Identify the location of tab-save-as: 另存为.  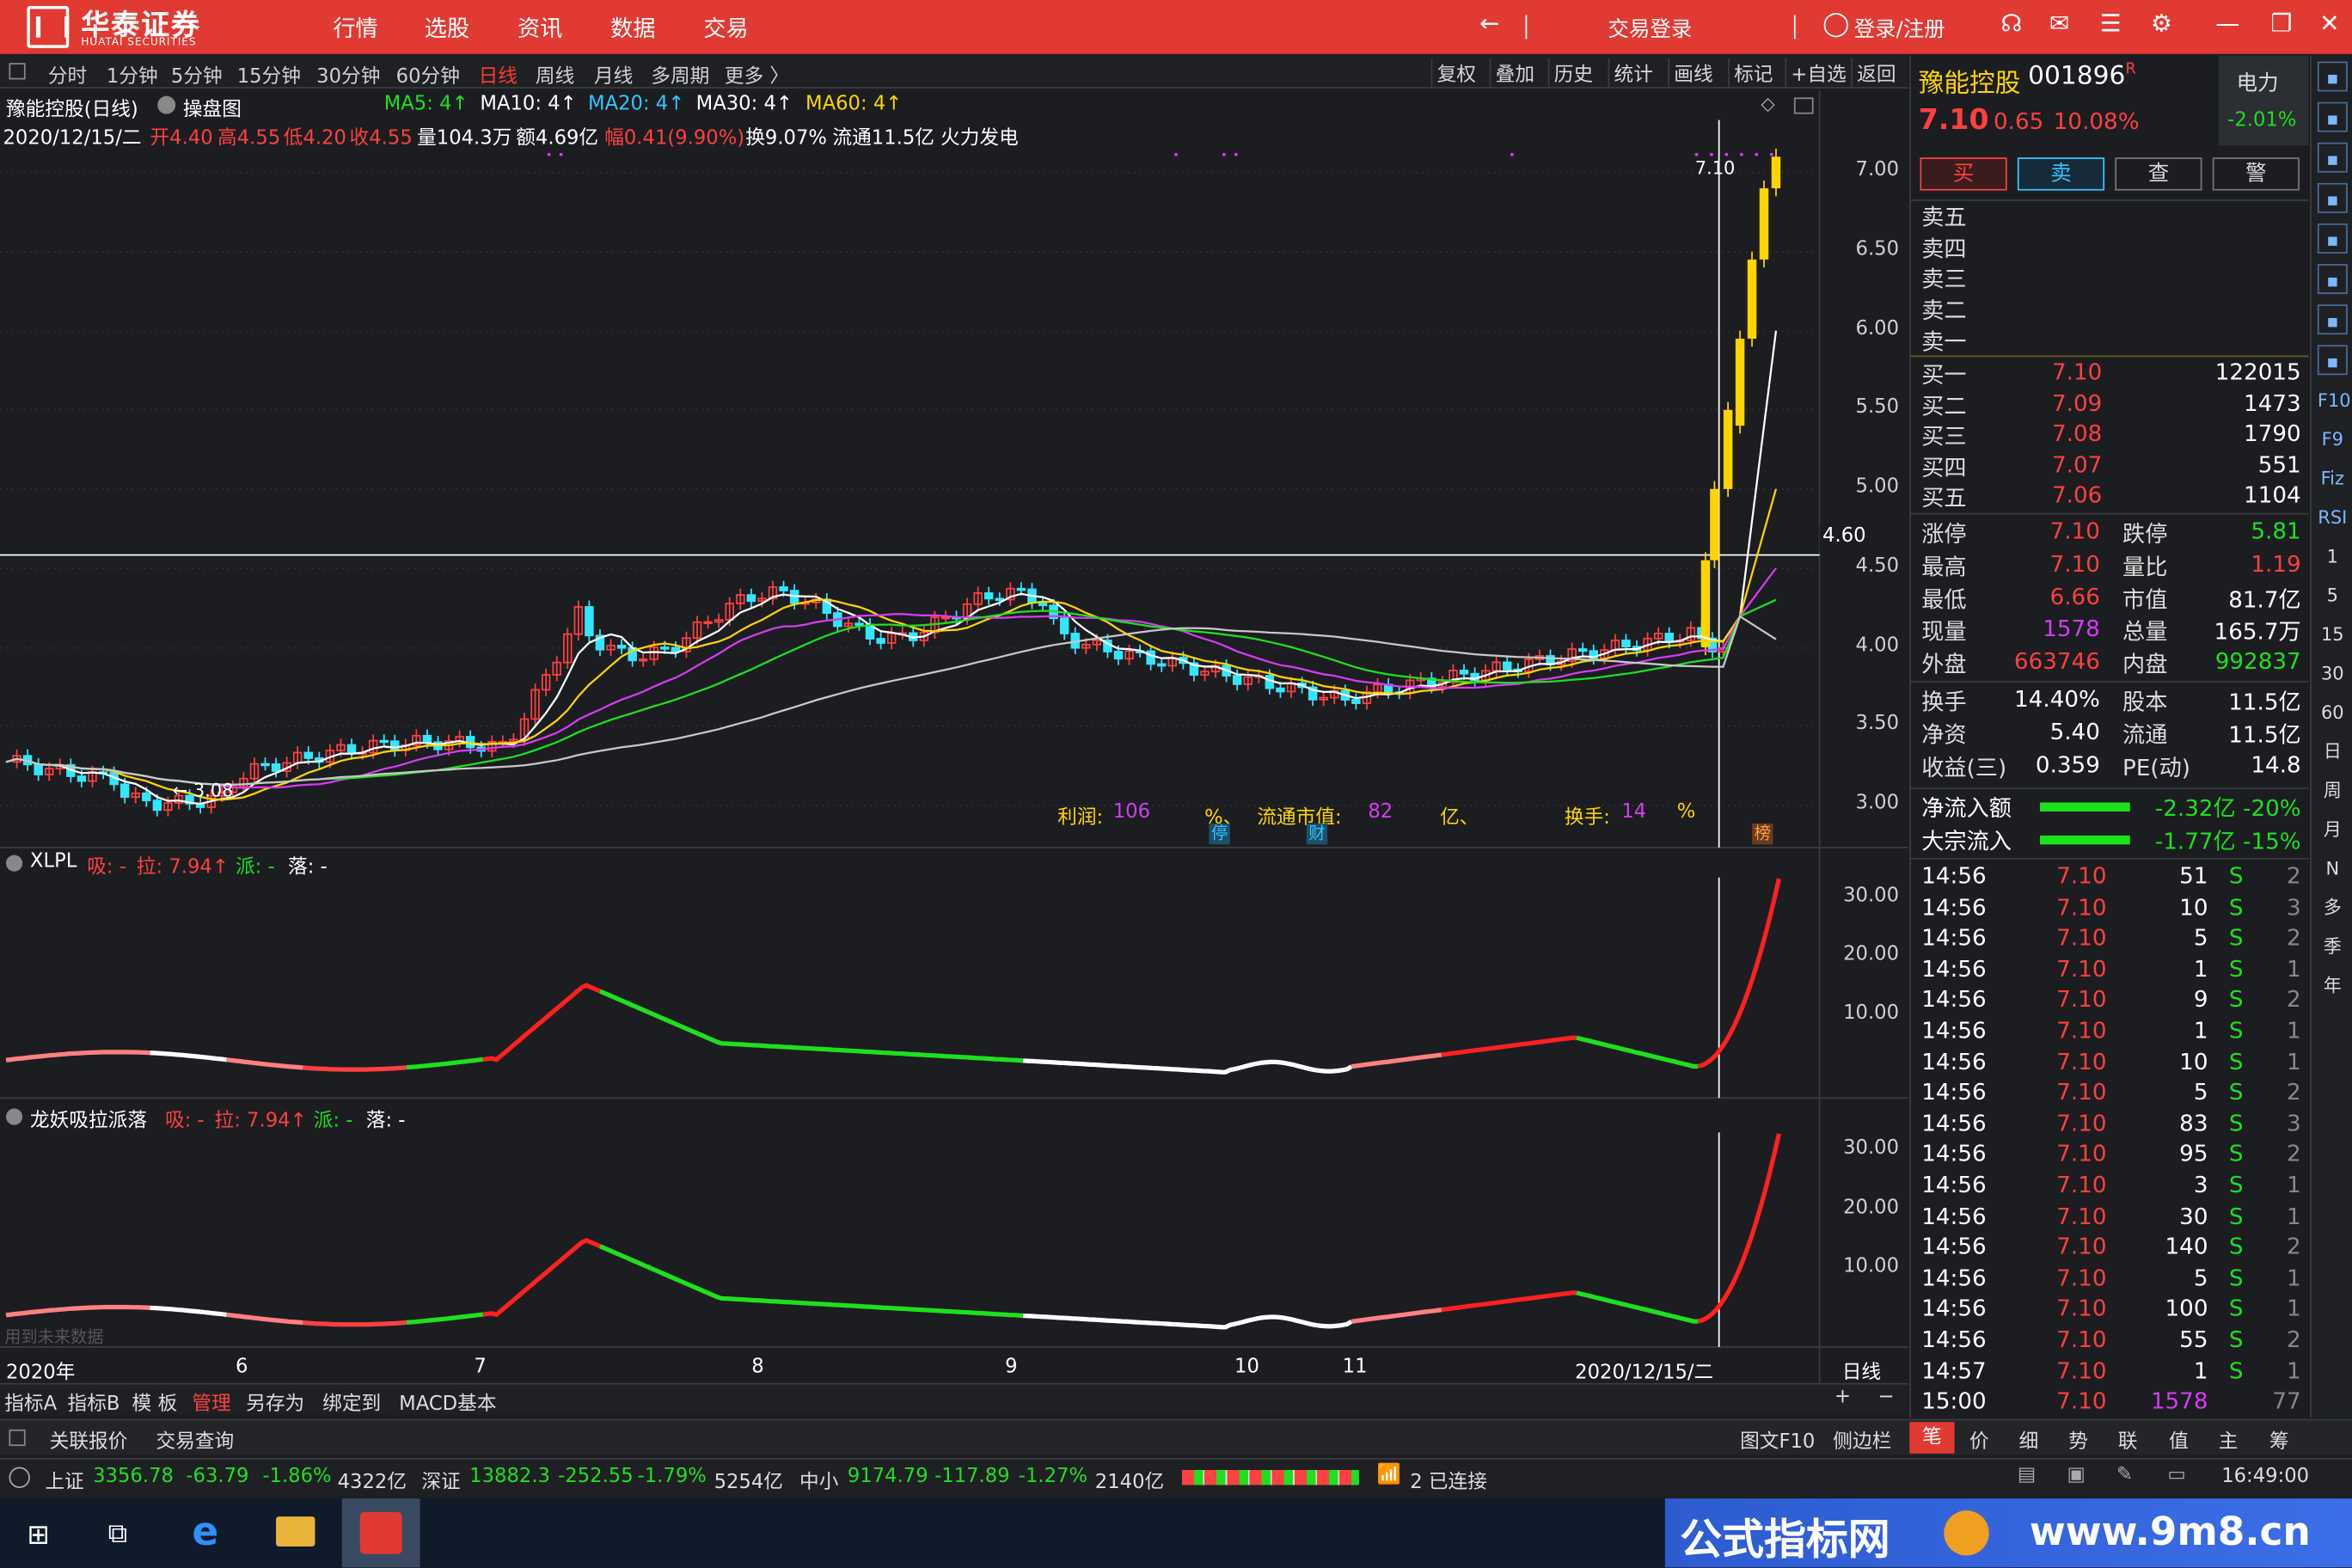
(275, 1401).